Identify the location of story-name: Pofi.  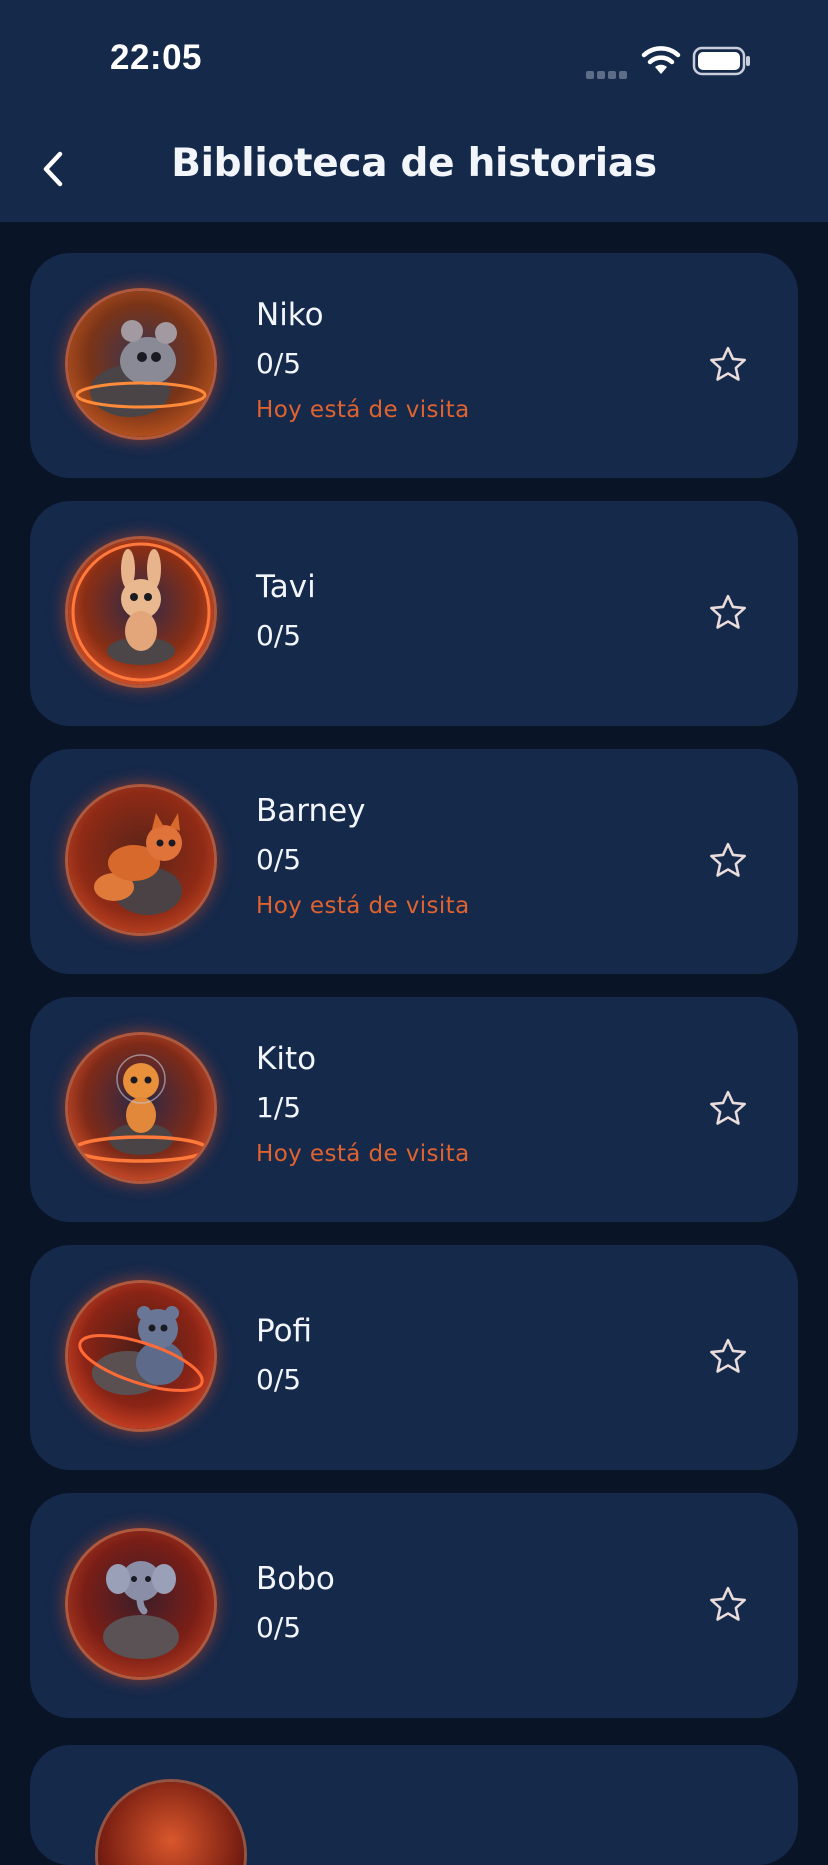
(284, 1331).